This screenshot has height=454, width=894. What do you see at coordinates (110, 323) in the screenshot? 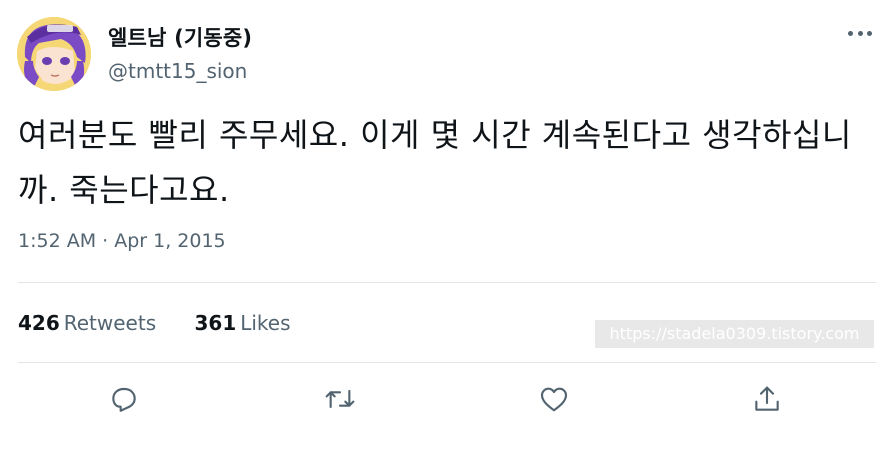
I see `retweets-label: Retweets` at bounding box center [110, 323].